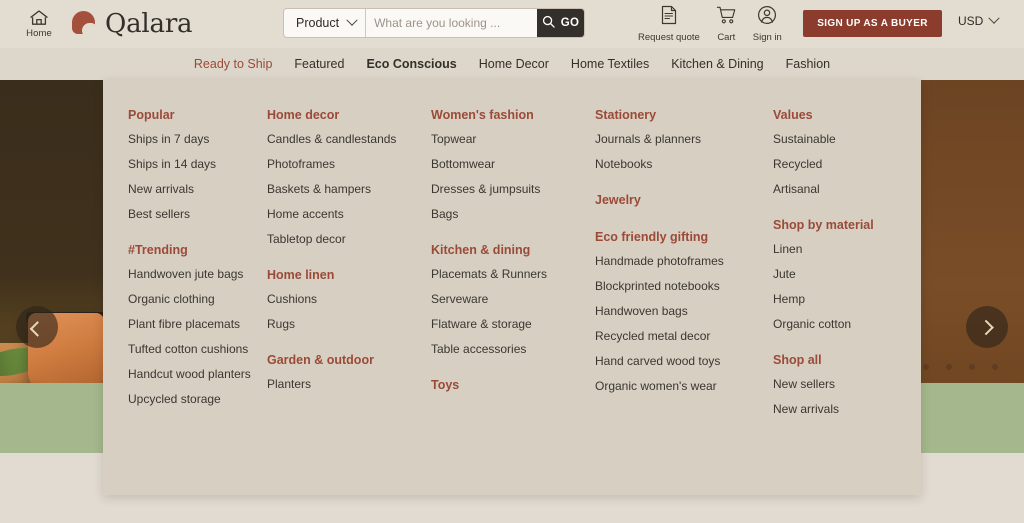 The image size is (1024, 523). I want to click on megamenu-link: Recycled metal decor, so click(684, 336).